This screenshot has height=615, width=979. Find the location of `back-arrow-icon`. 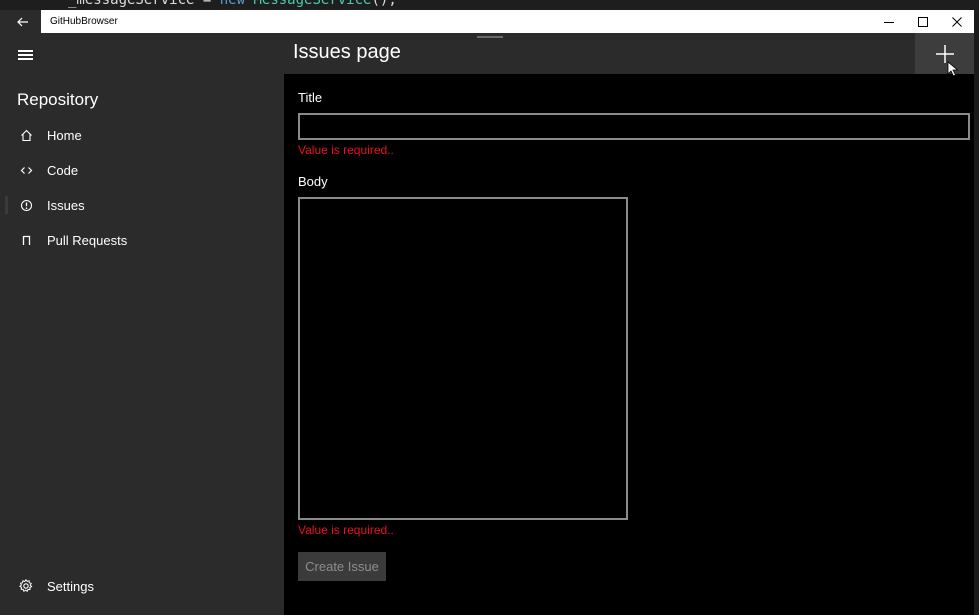

back-arrow-icon is located at coordinates (22, 21).